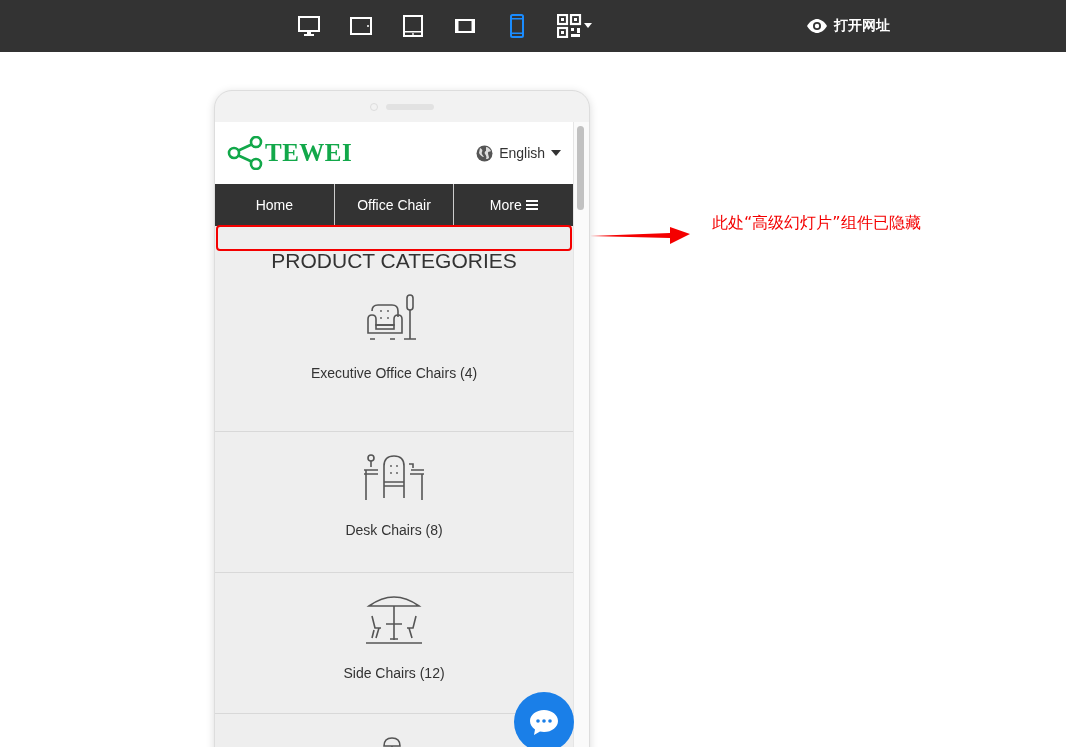 This screenshot has width=1066, height=747. Describe the element at coordinates (544, 722) in the screenshot. I see `chat-bubble-icon` at that location.